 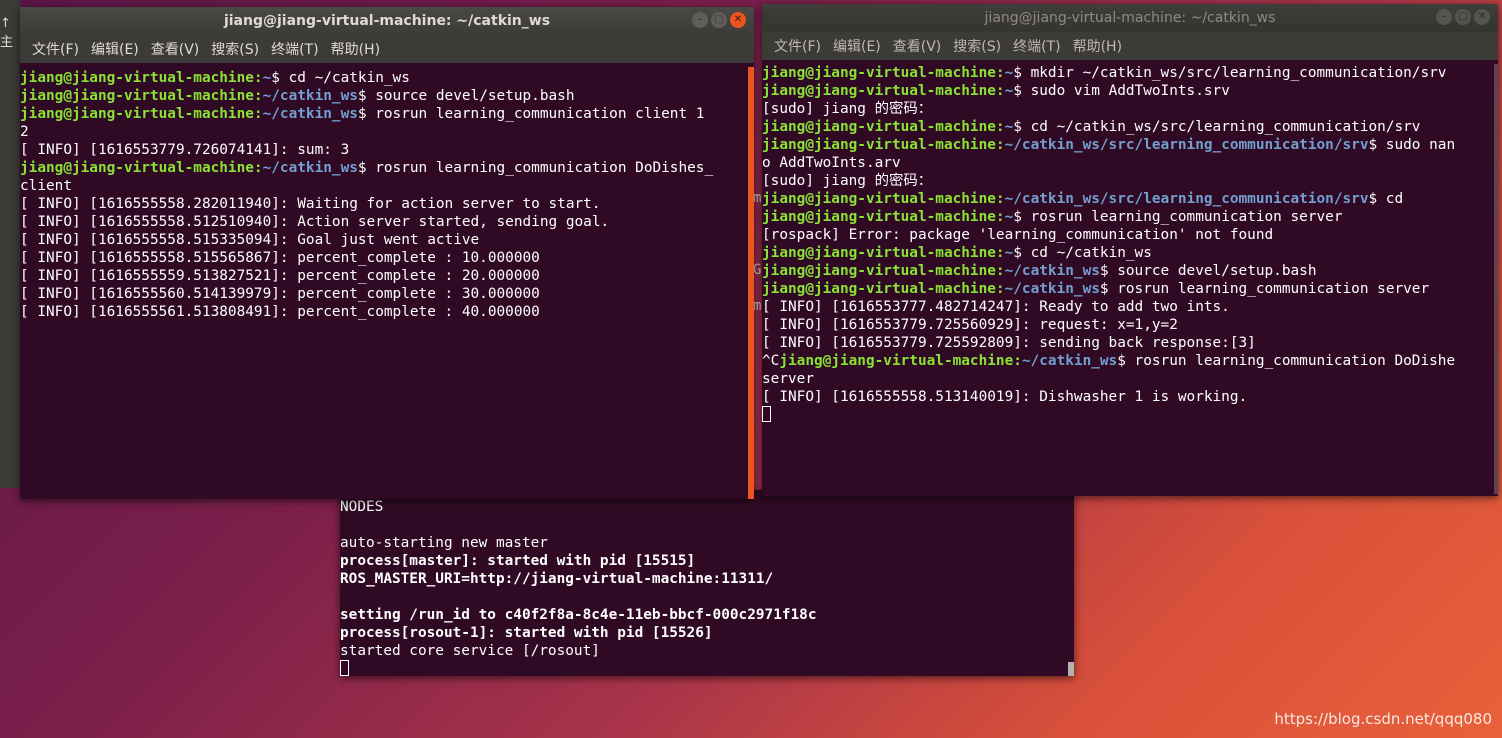 What do you see at coordinates (362, 507) in the screenshot?
I see `terminal-line: NODES` at bounding box center [362, 507].